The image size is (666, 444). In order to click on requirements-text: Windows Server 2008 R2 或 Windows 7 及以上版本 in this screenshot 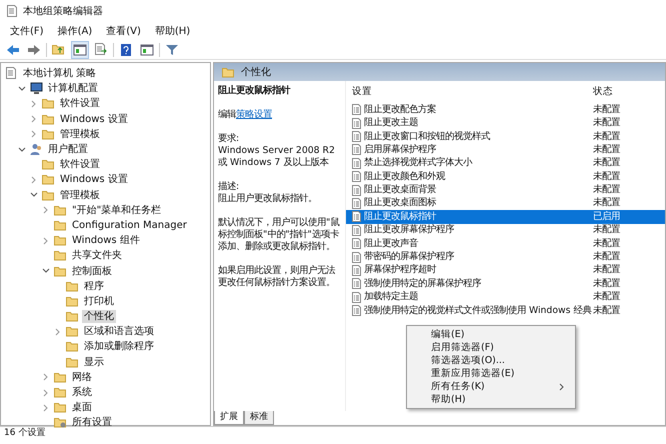, I will do `click(277, 157)`.